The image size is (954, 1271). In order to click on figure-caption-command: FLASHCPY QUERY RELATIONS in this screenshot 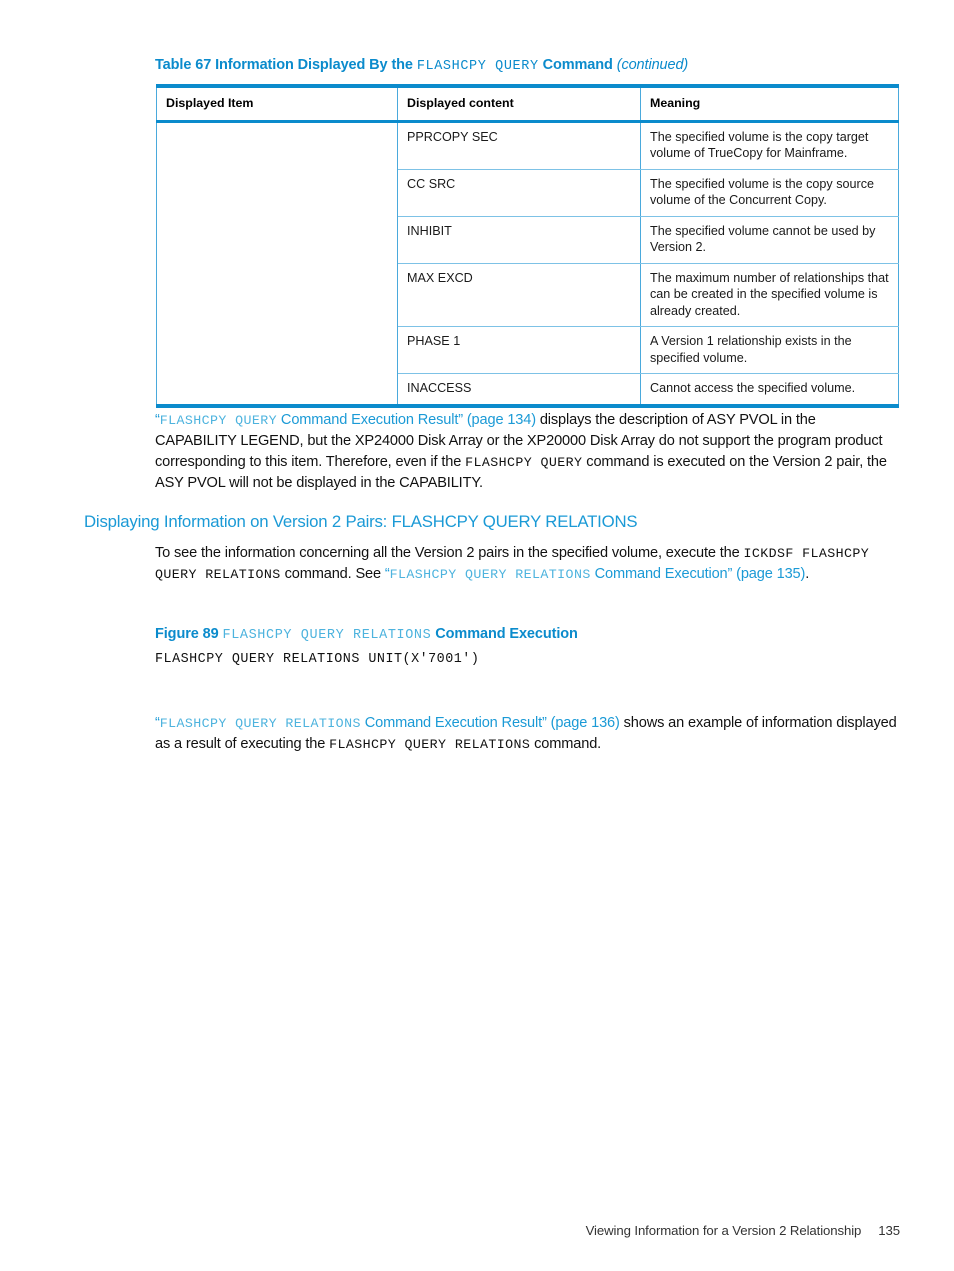, I will do `click(327, 635)`.